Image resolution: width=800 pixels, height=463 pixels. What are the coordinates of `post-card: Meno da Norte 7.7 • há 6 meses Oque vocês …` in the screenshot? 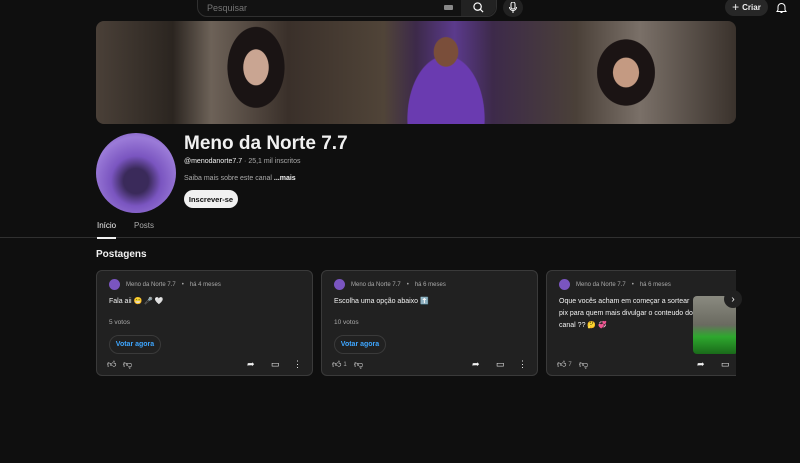 It's located at (641, 323).